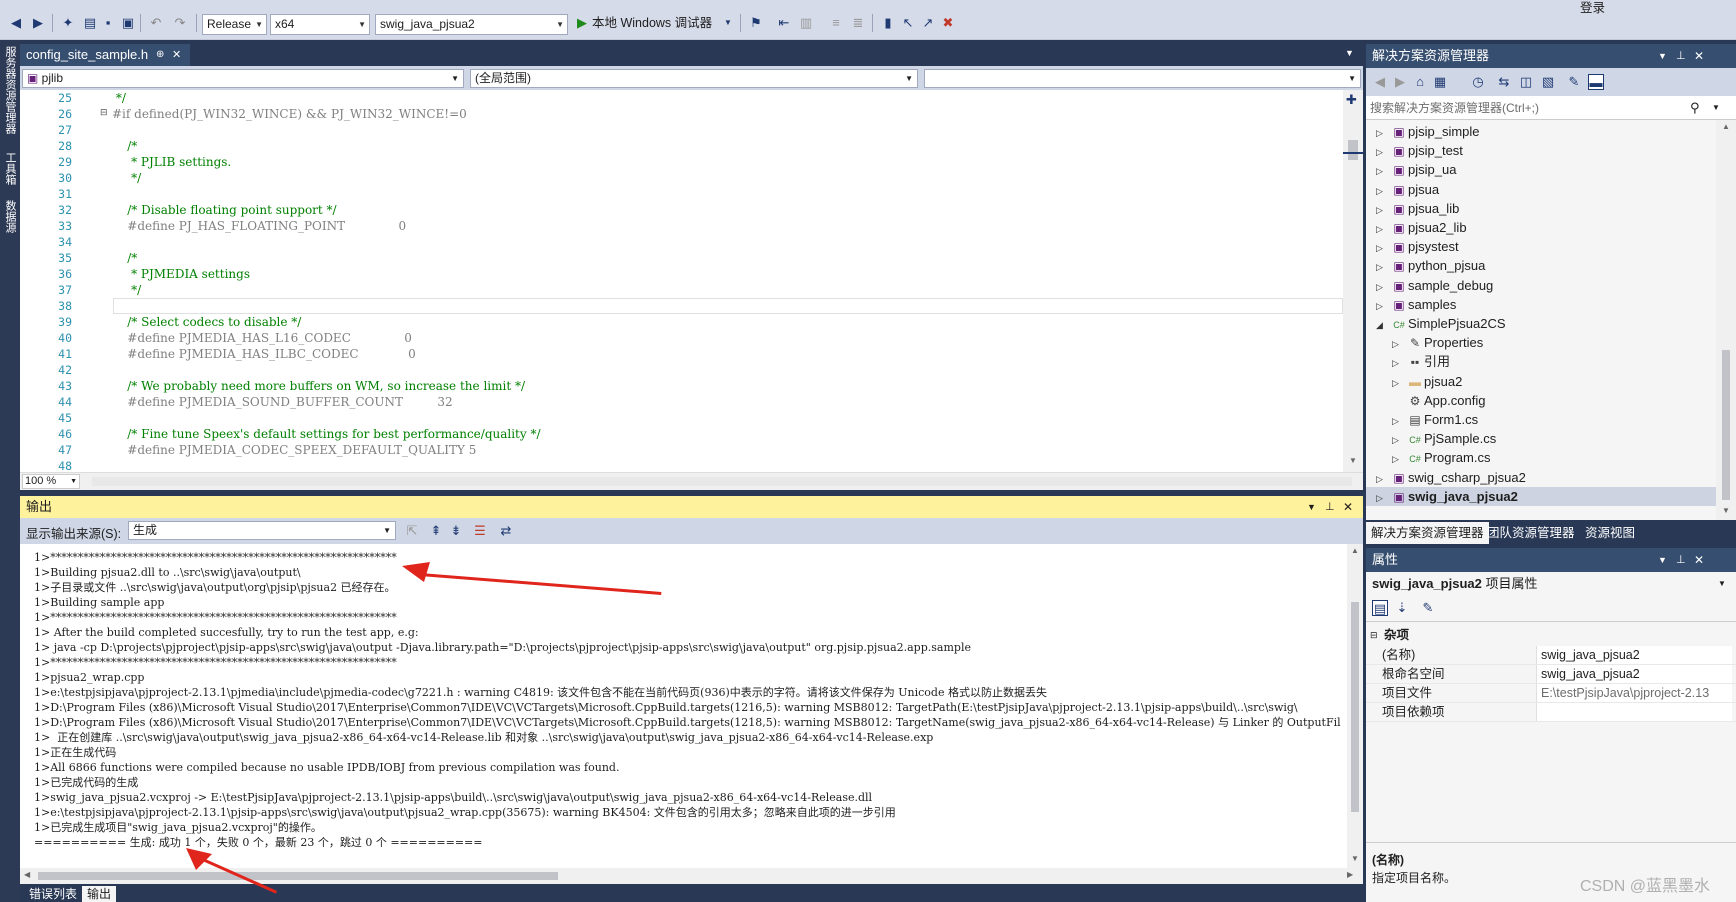  I want to click on code-line: /* Select codecs to disable */, so click(206, 322).